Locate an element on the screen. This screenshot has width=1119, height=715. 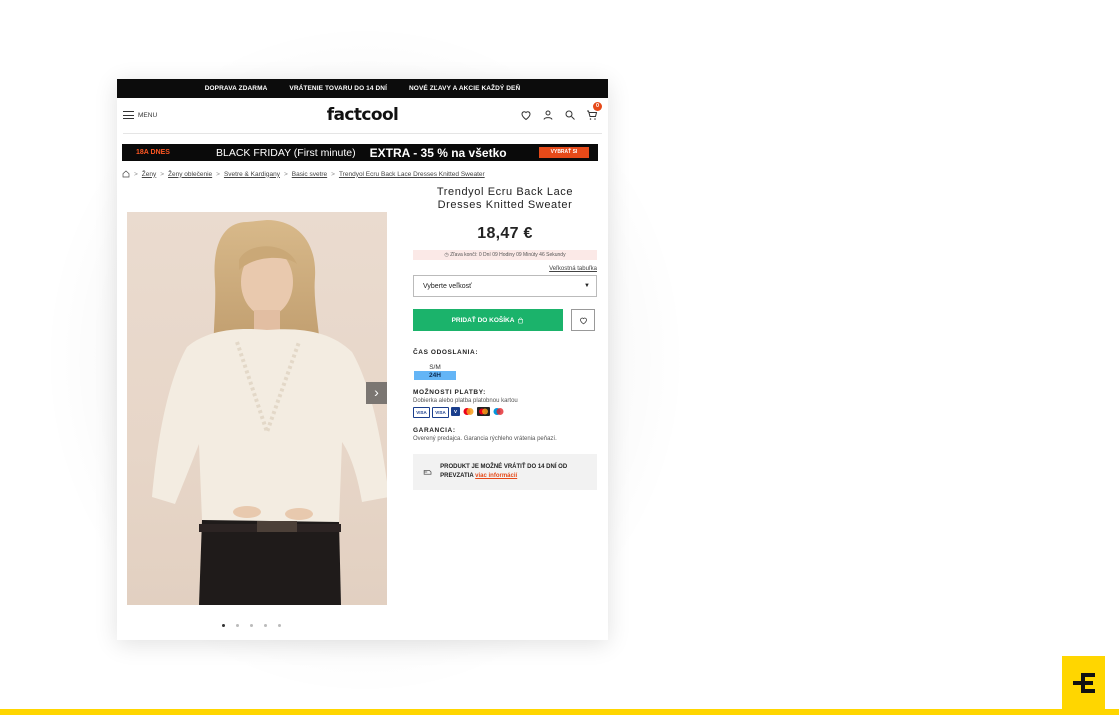
payment-cards: VISA VISA V is located at coordinates (505, 412).